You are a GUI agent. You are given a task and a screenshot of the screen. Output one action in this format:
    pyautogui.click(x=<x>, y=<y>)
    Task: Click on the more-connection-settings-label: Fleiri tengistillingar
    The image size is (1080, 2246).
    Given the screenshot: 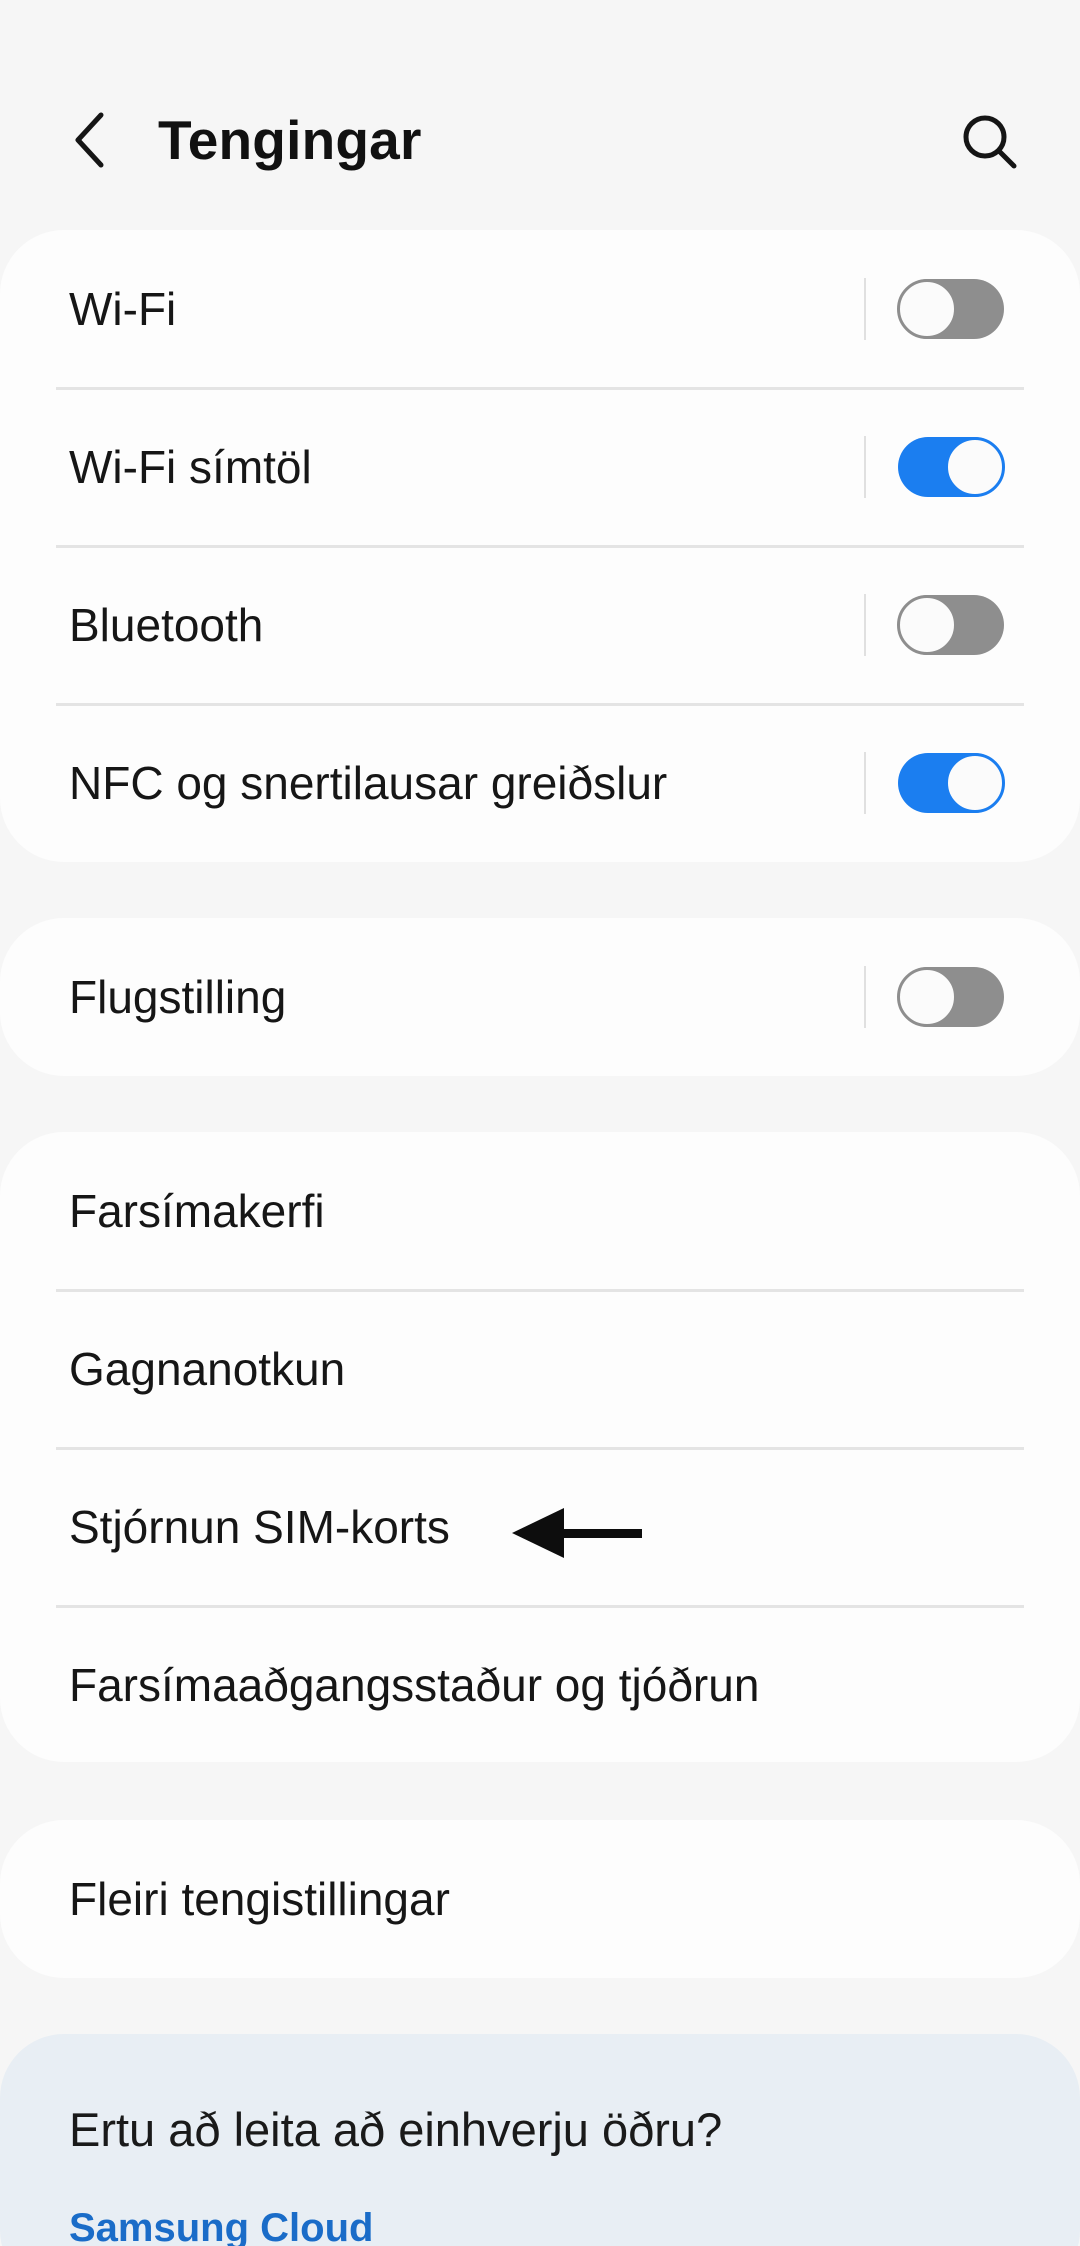 What is the action you would take?
    pyautogui.click(x=259, y=1899)
    